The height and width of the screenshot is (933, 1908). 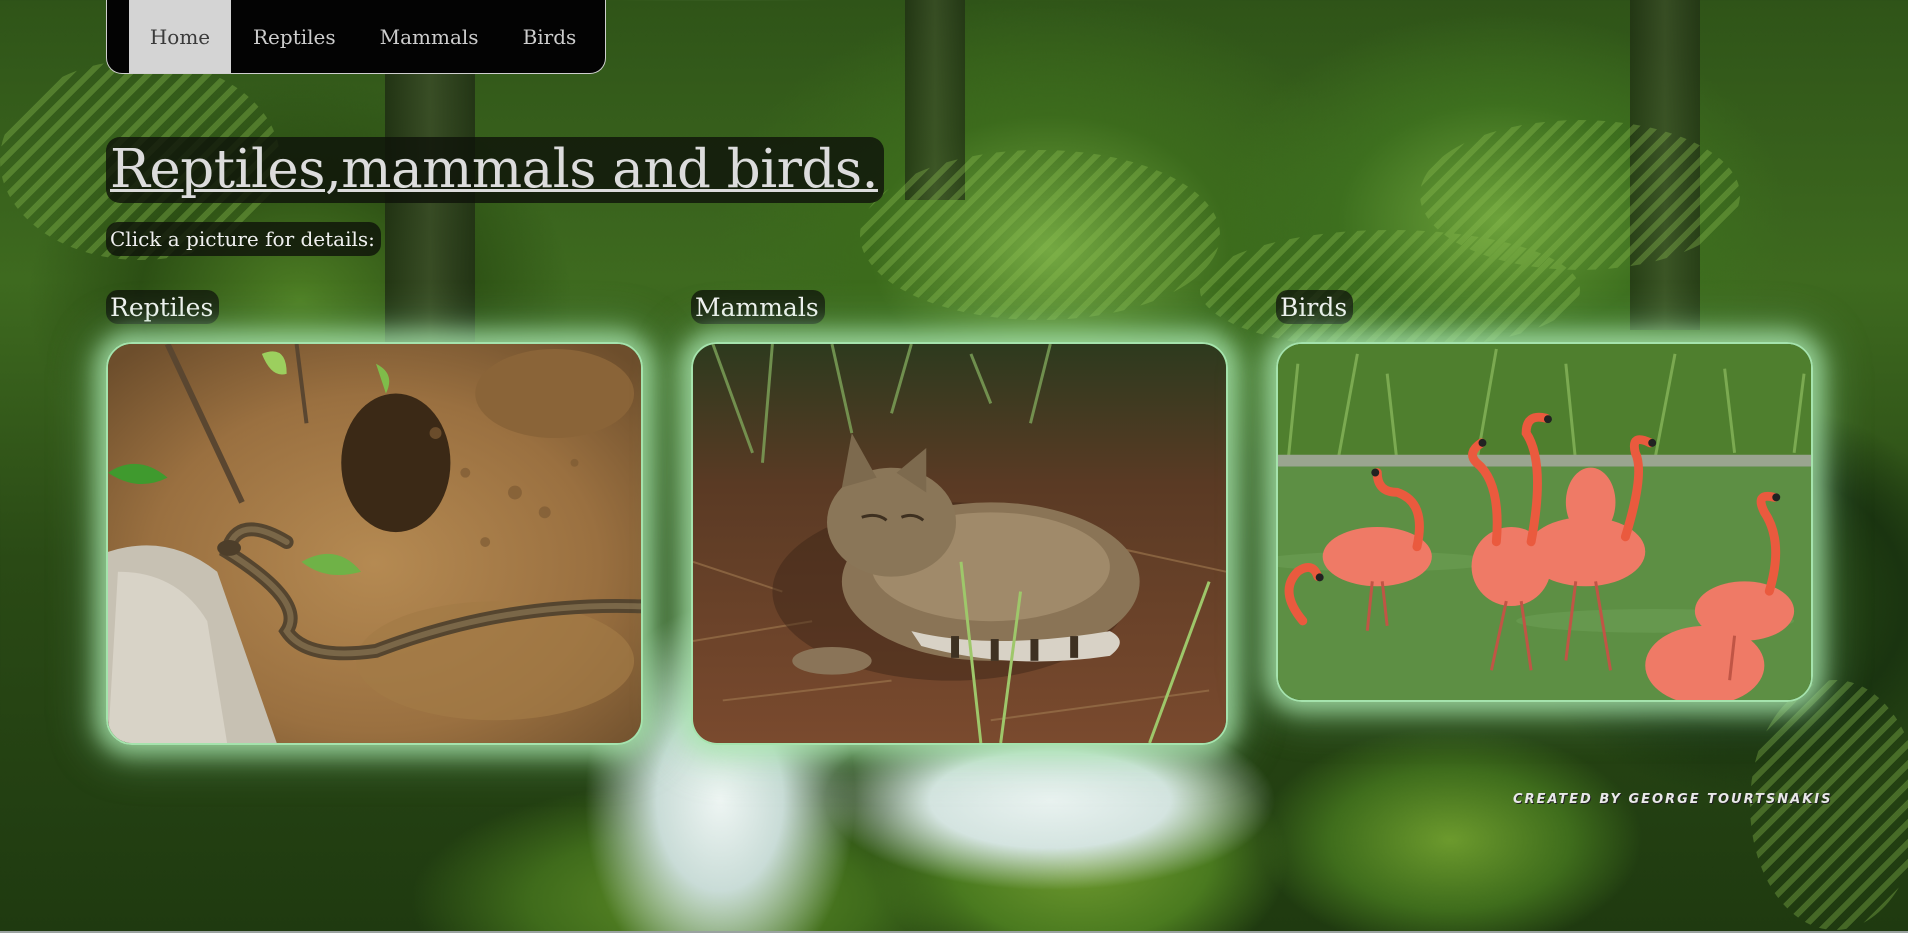 I want to click on author-credit: CREATED BY GEORGE TOURTSNAKIS, so click(x=1673, y=799).